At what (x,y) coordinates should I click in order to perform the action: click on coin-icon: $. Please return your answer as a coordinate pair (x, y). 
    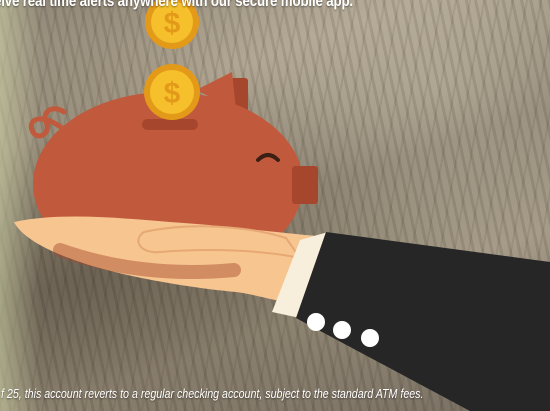
    Looking at the image, I should click on (172, 92).